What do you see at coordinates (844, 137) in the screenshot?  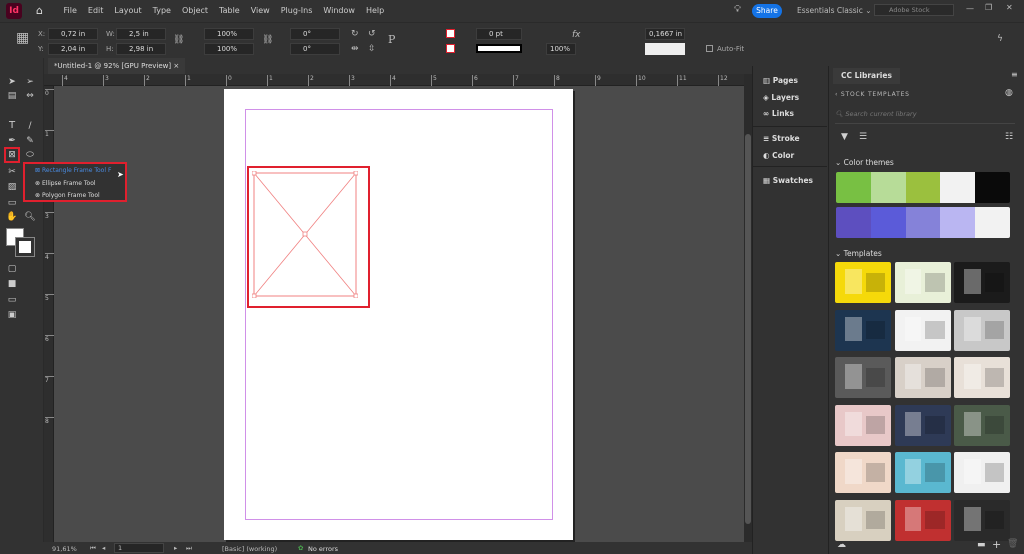 I see `filter-icon: ▼` at bounding box center [844, 137].